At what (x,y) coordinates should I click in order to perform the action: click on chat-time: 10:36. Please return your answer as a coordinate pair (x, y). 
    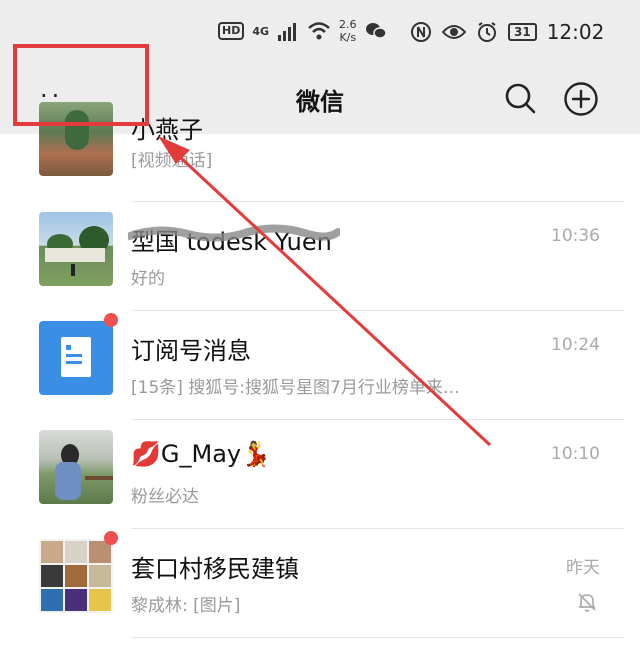
    Looking at the image, I should click on (575, 236).